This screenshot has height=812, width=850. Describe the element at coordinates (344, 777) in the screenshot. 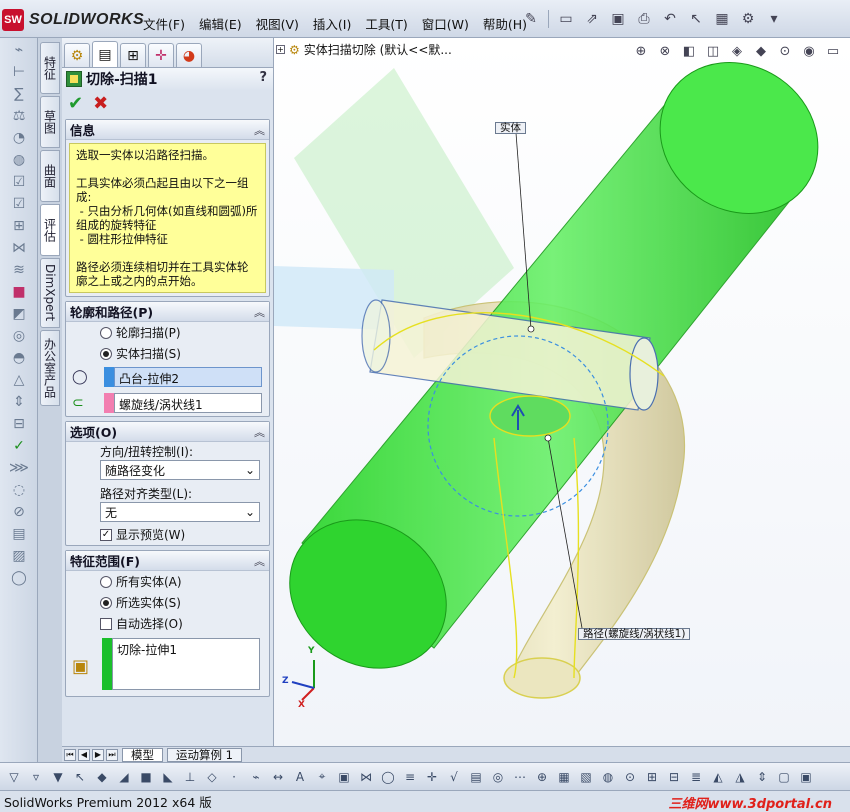

I see `filter-datum-icon: ▣` at that location.